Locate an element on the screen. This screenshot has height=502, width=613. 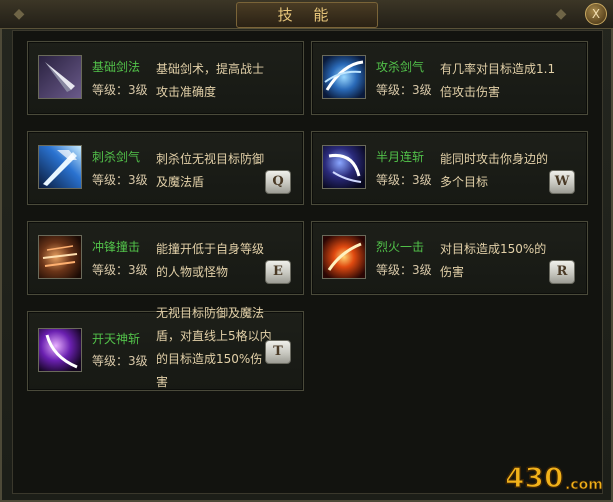
skill-description: 有几率对目标造成1.1倍攻击伤害 is located at coordinates (498, 80).